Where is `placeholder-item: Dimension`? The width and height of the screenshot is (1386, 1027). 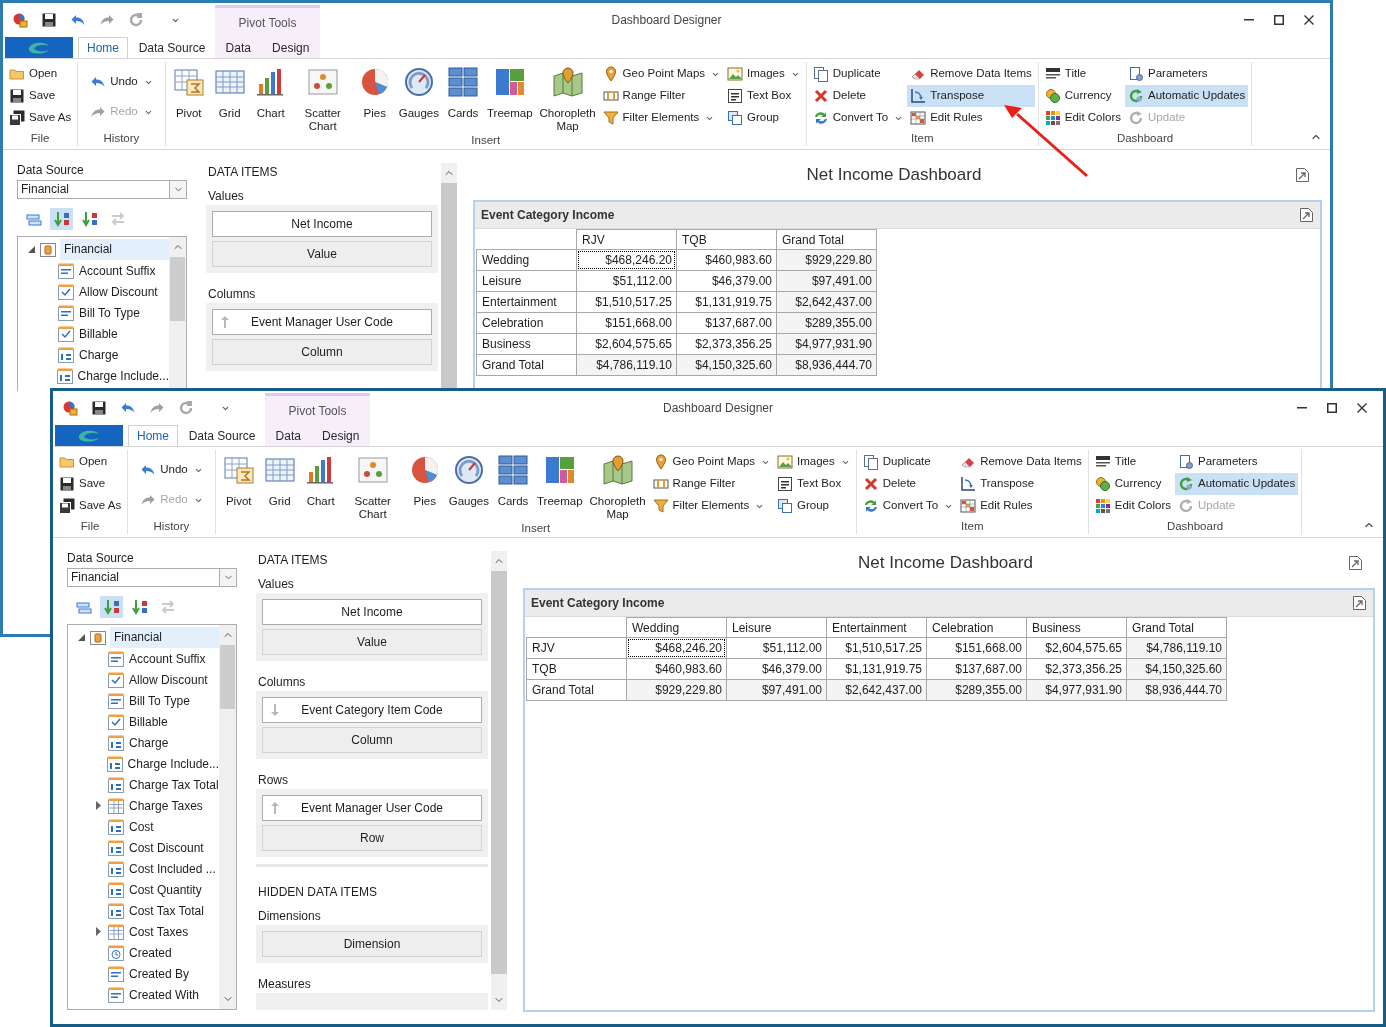
placeholder-item: Dimension is located at coordinates (372, 944).